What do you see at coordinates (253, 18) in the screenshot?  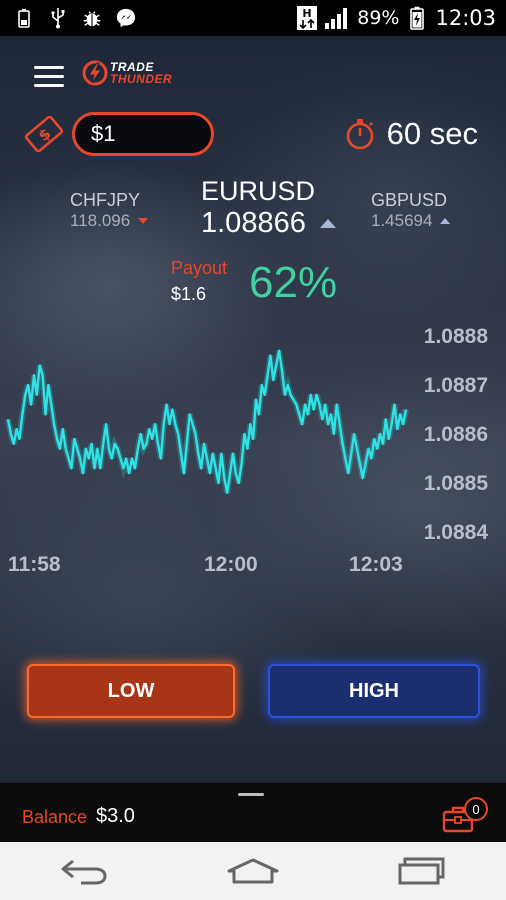 I see `status-bar: H 89% 12:03` at bounding box center [253, 18].